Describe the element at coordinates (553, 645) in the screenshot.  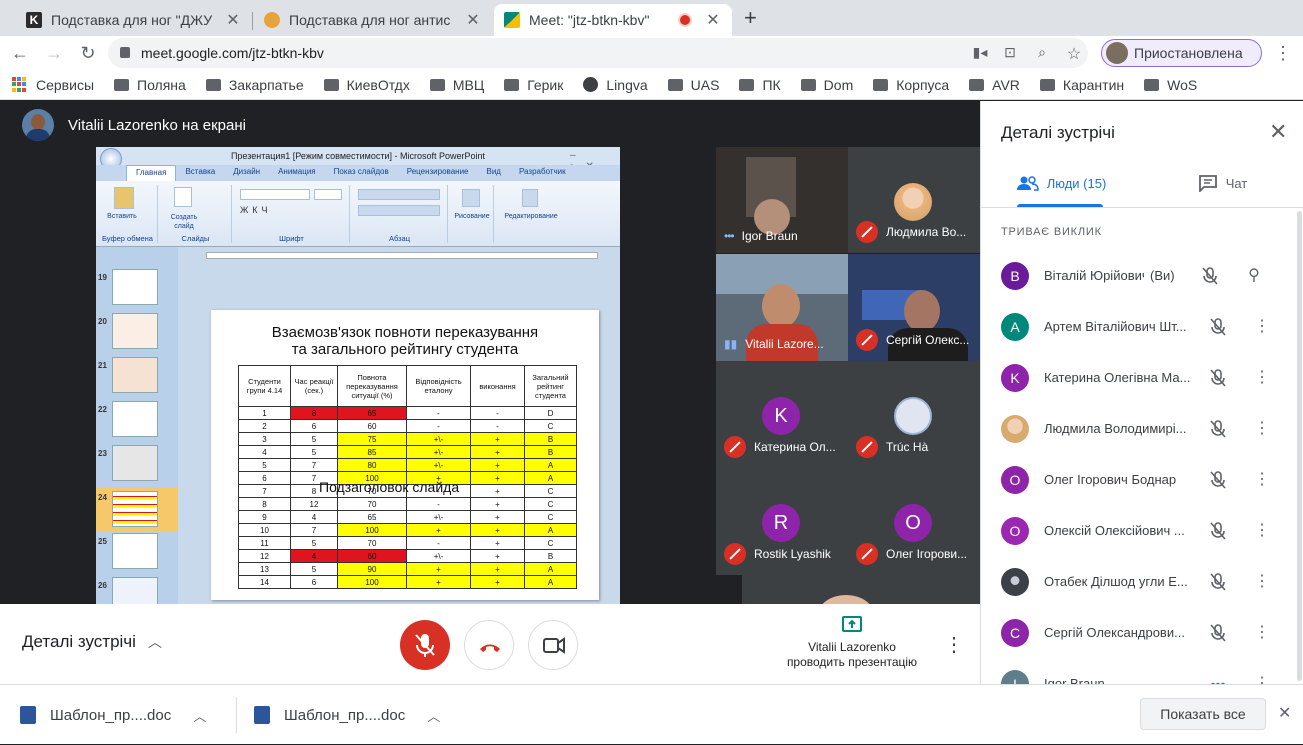
I see `toggle-camera-button` at that location.